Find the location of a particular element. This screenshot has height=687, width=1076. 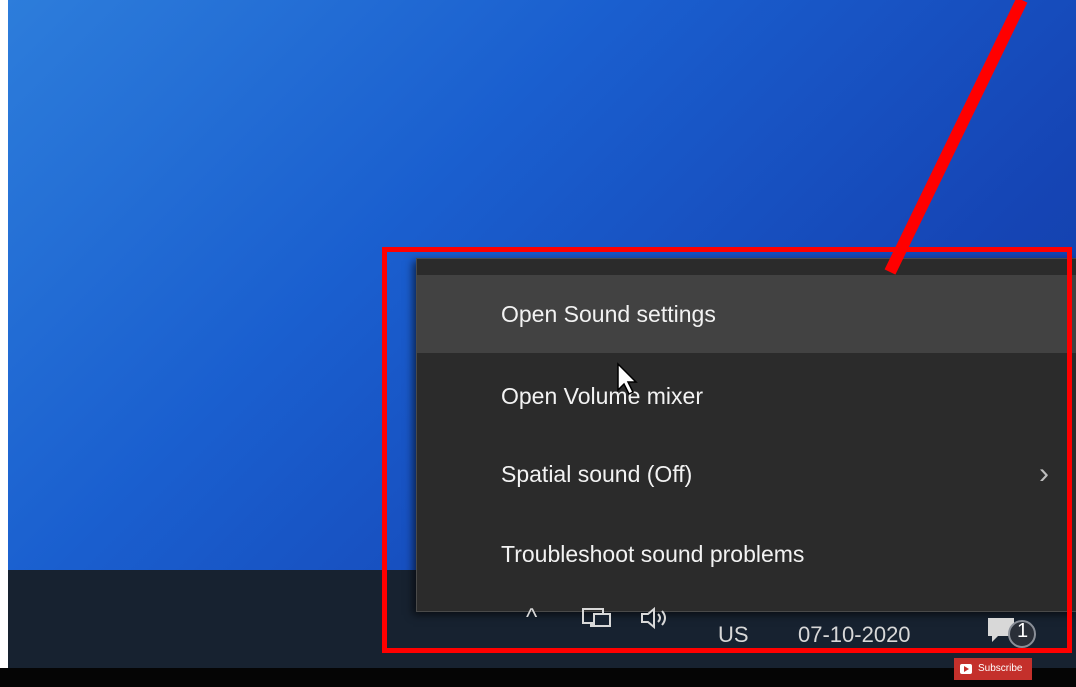

input-language: US is located at coordinates (733, 635).